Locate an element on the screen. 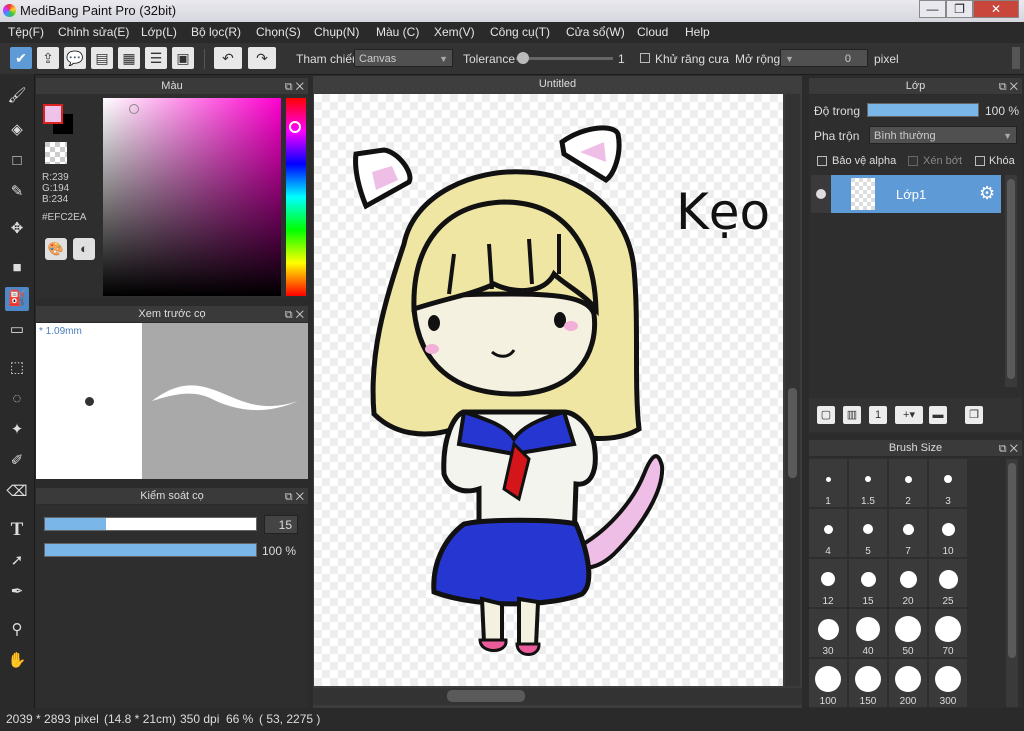 This screenshot has width=1024, height=731. grid-icon: ▣ is located at coordinates (183, 58).